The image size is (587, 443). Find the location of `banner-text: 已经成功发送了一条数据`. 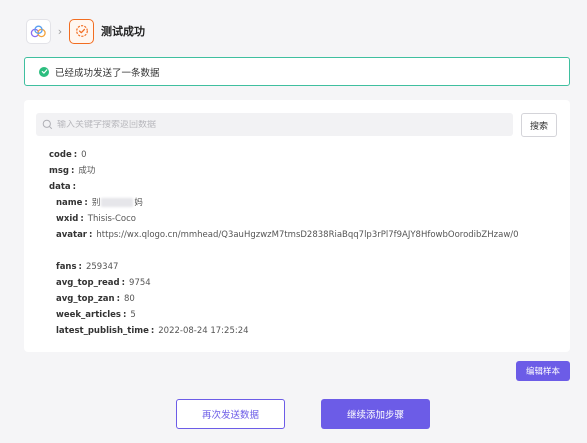

banner-text: 已经成功发送了一条数据 is located at coordinates (107, 73).